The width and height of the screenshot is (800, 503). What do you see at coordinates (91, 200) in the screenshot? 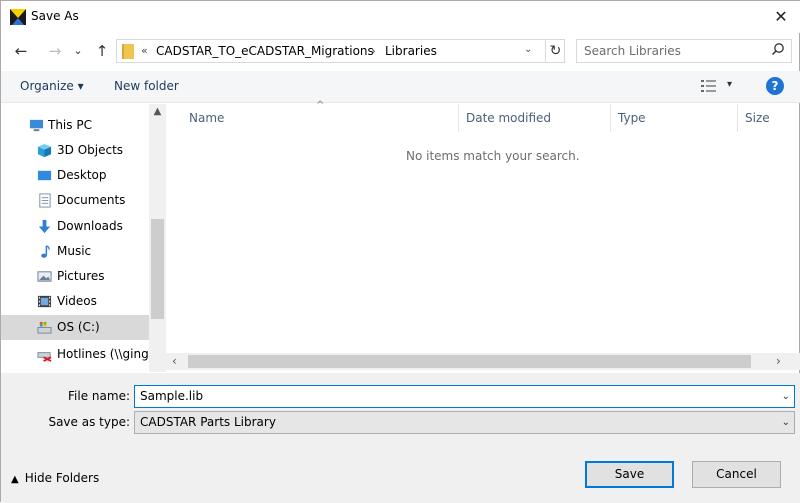
I see `sidebar-item-label: Documents` at bounding box center [91, 200].